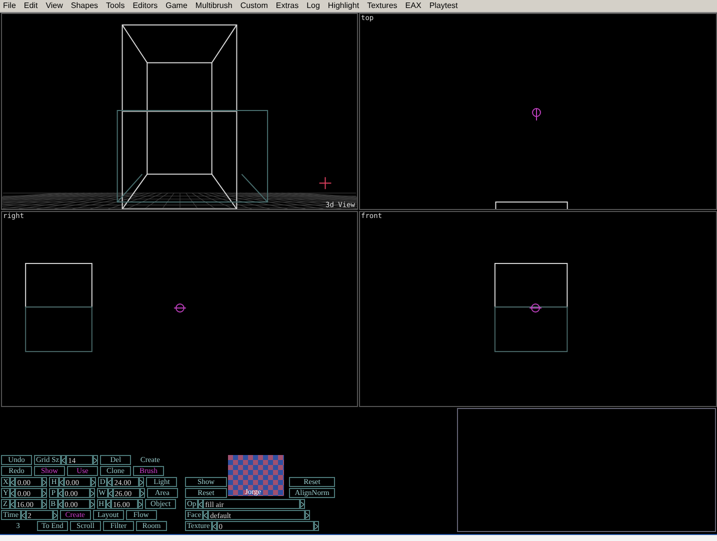 The image size is (717, 541). I want to click on menu-item: View, so click(54, 6).